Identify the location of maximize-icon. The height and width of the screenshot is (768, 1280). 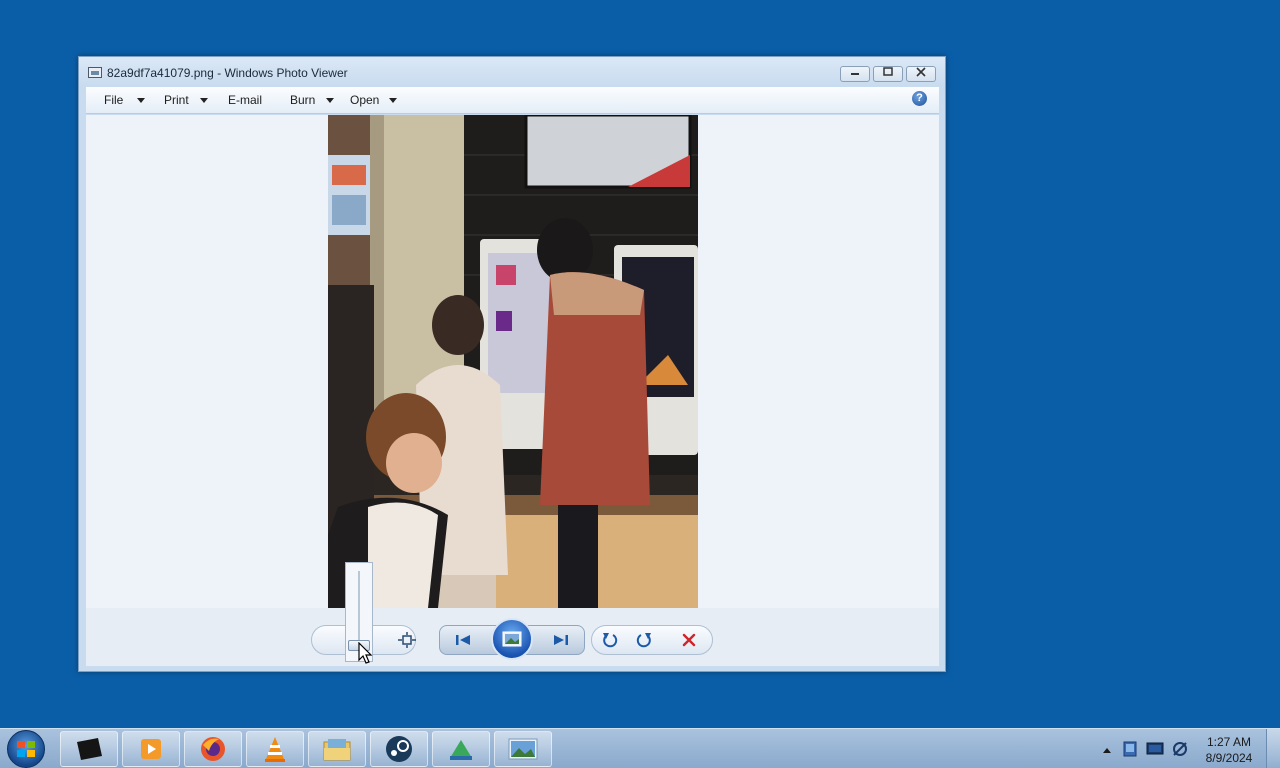
(888, 71).